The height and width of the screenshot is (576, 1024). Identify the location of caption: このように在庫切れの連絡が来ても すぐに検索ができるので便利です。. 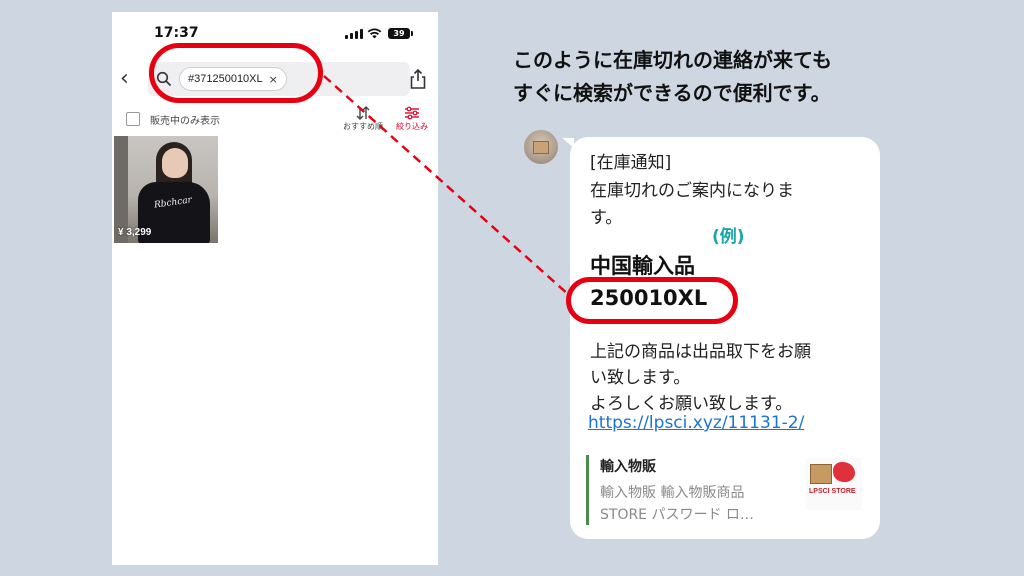
(723, 77).